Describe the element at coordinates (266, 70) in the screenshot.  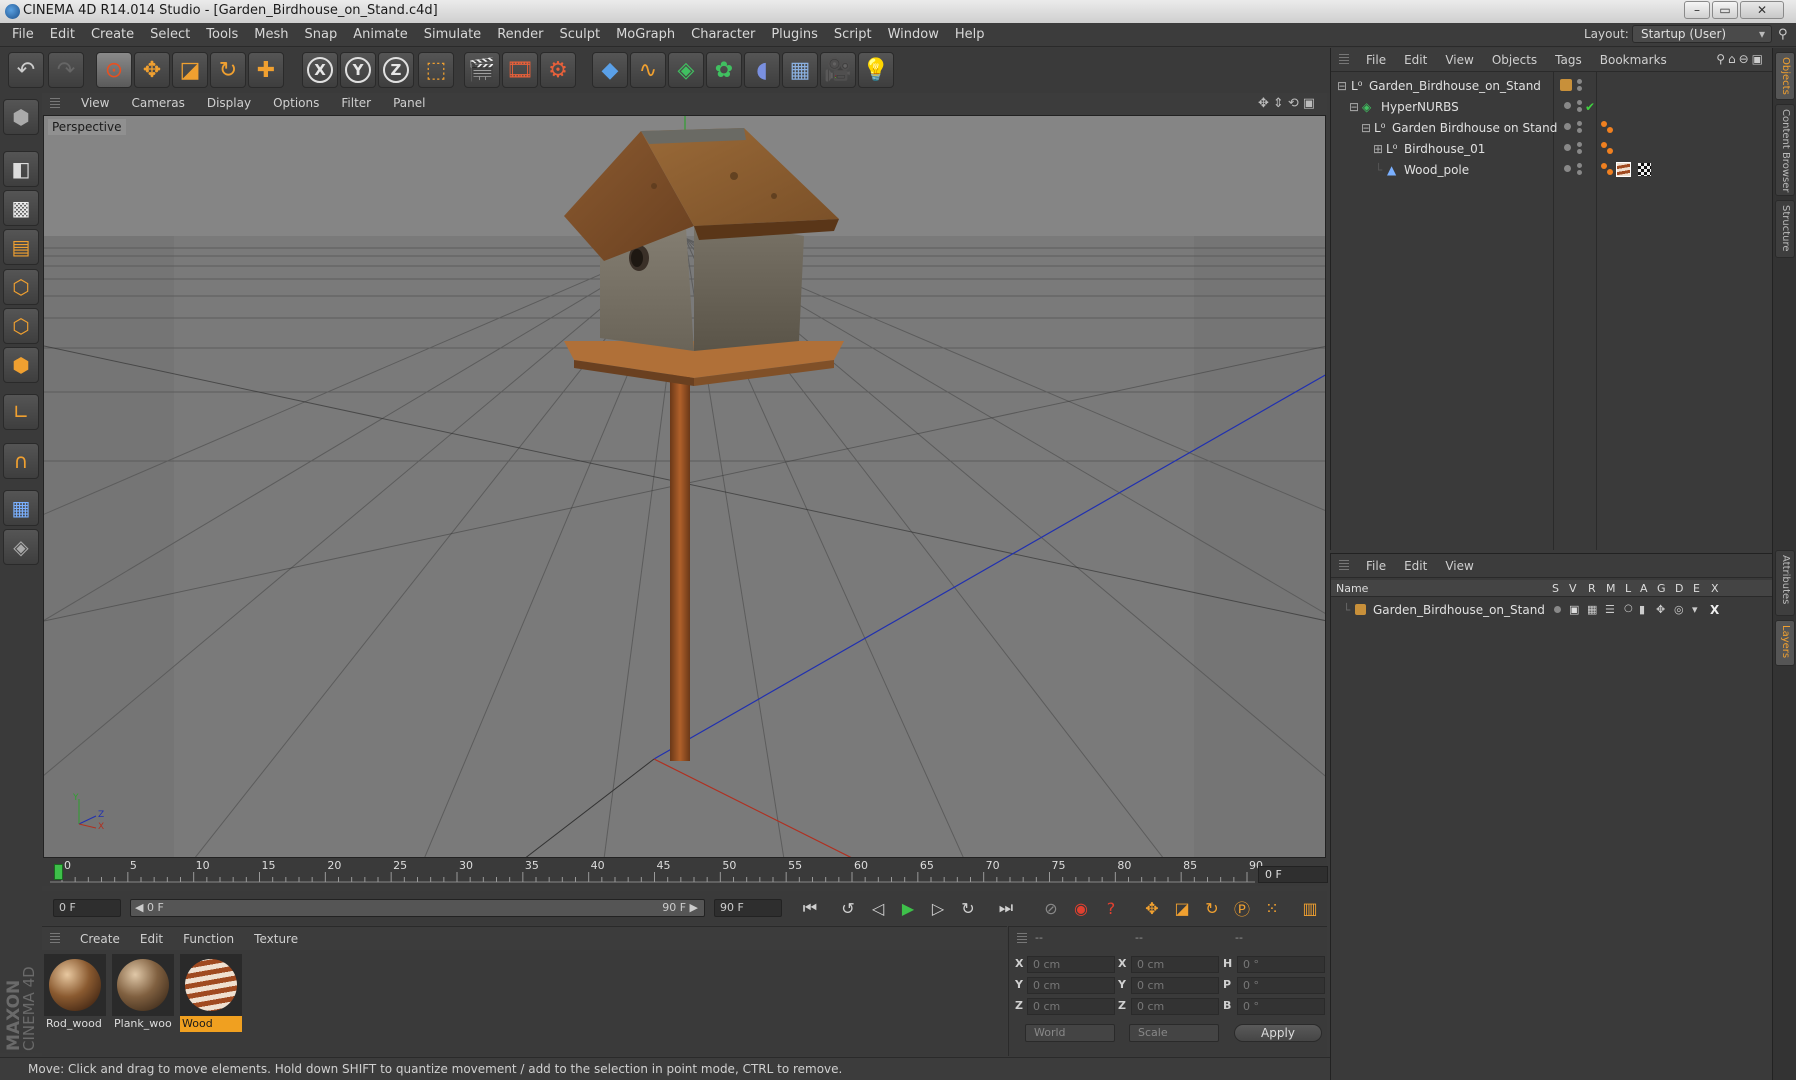
I see `add-tool-icon: ✚` at that location.